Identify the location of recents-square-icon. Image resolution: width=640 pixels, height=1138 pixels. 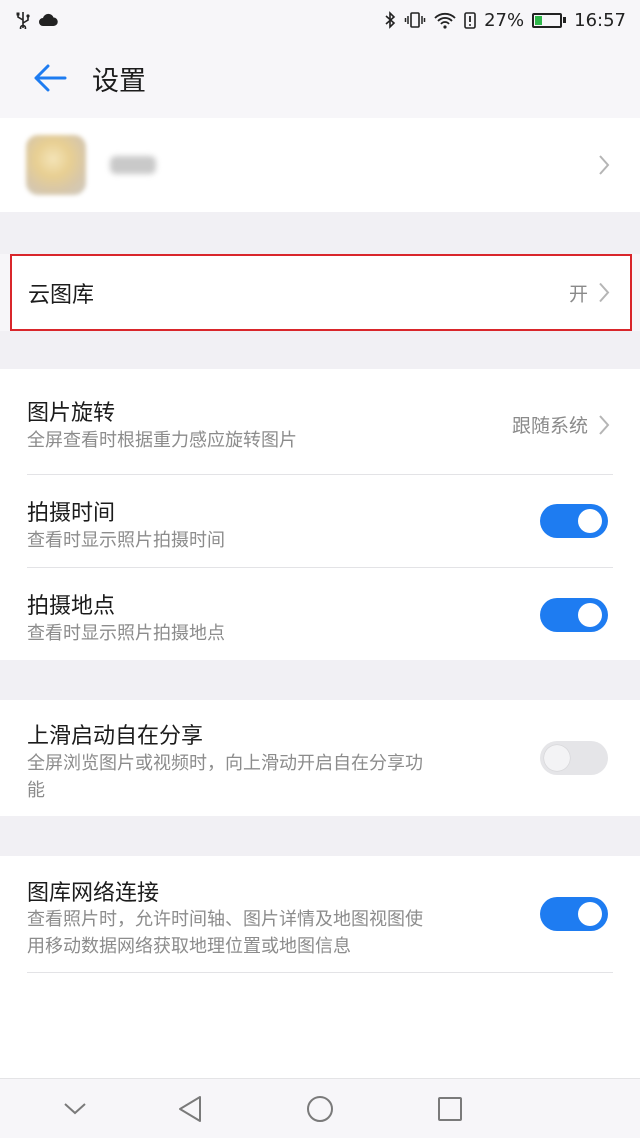
(450, 1109).